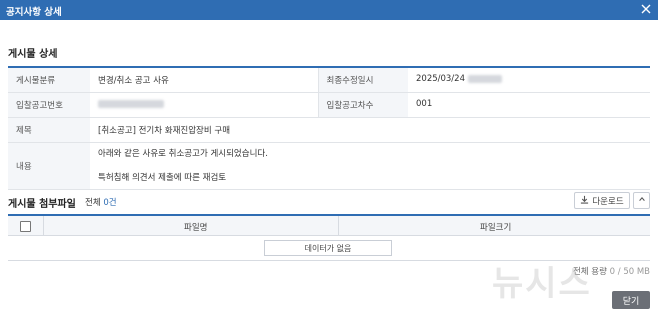 The width and height of the screenshot is (658, 316). I want to click on content-line-2: 특허침해 의견서 제출에 따른 재검토, so click(162, 178).